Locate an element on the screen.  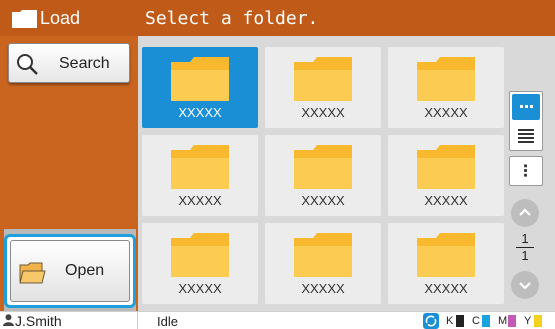
chevron-down-icon is located at coordinates (525, 286).